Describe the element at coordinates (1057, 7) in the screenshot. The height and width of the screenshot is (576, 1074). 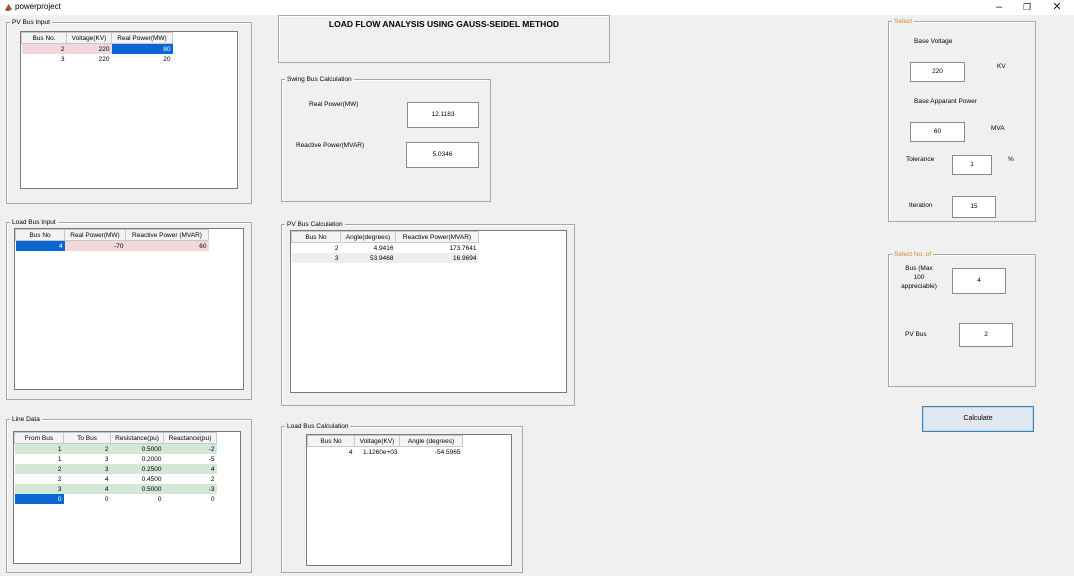
I see `close-icon: ✕` at that location.